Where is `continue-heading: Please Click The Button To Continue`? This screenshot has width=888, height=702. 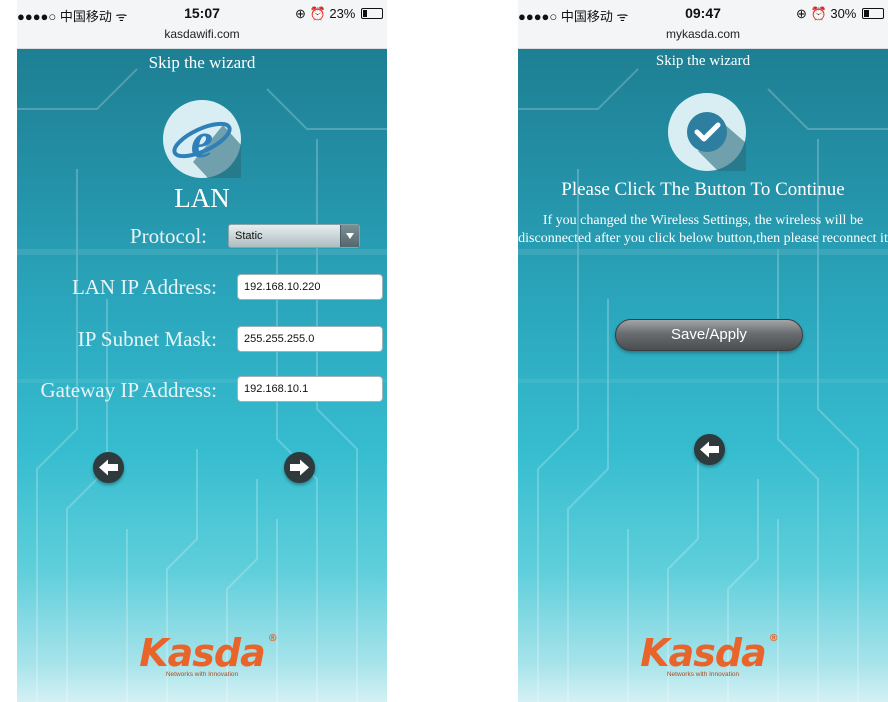 continue-heading: Please Click The Button To Continue is located at coordinates (703, 189).